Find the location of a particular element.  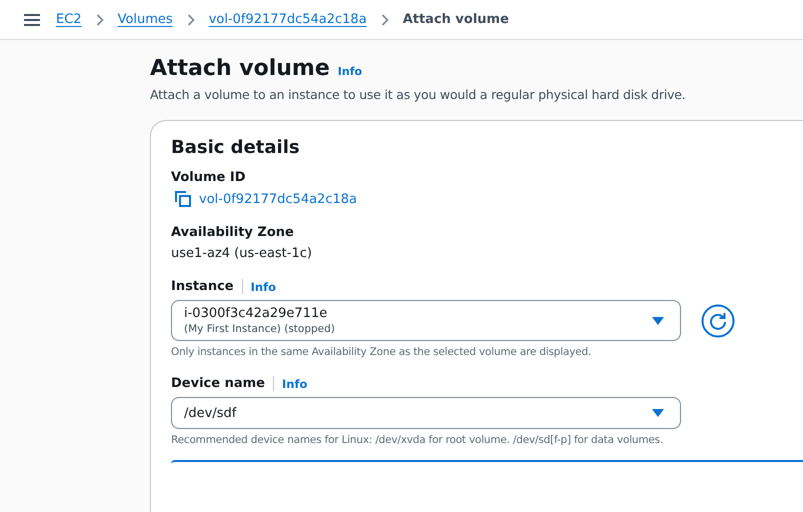

field-hint: Recommended device names for Linux: /dev/xvda for root volume. /dev/sd[f-p] for data volumes. is located at coordinates (417, 440).